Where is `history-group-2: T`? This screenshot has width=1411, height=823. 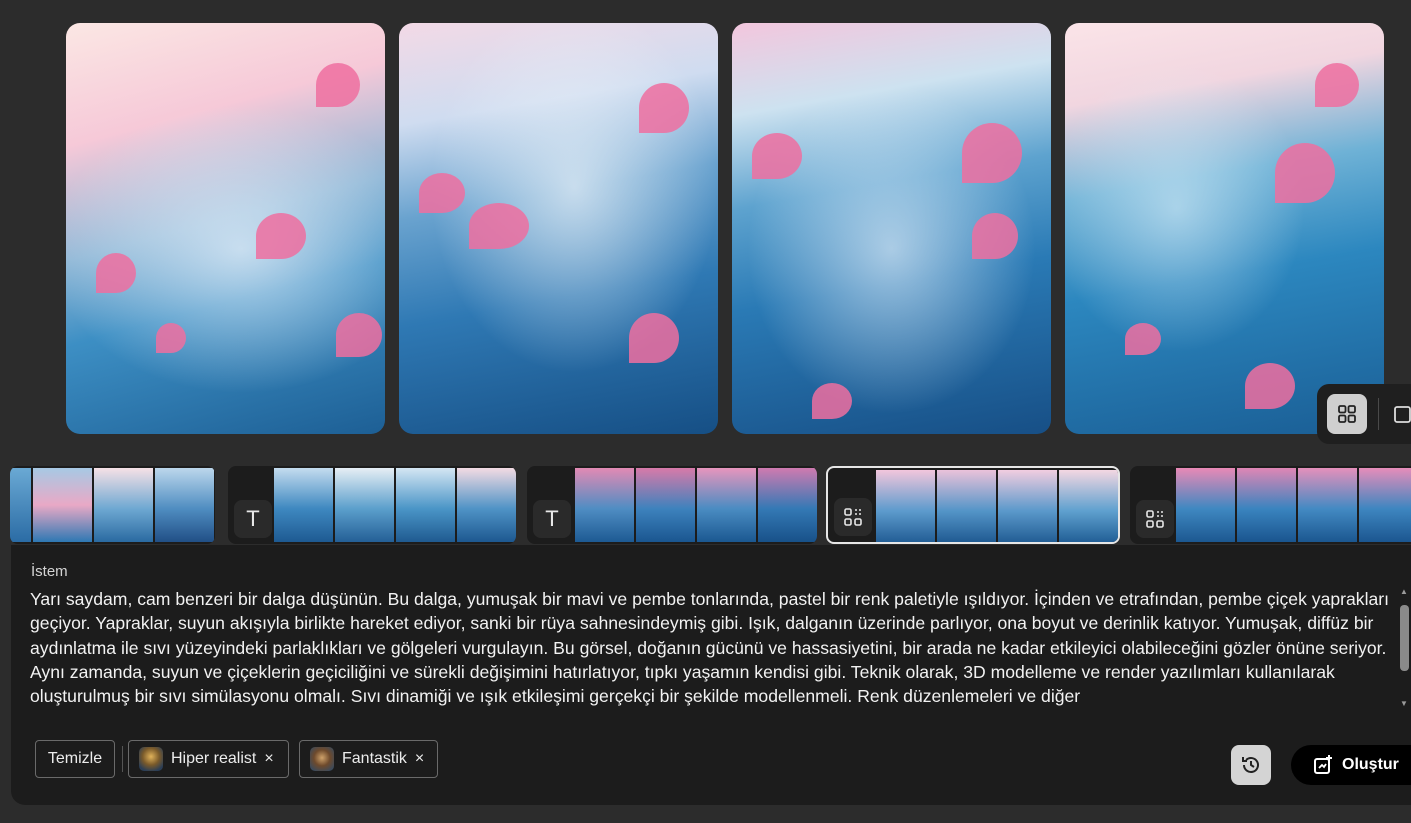 history-group-2: T is located at coordinates (372, 505).